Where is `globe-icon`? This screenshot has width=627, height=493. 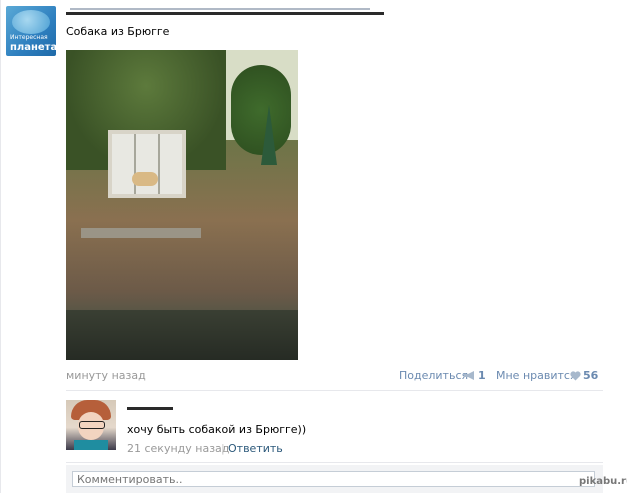 globe-icon is located at coordinates (31, 22).